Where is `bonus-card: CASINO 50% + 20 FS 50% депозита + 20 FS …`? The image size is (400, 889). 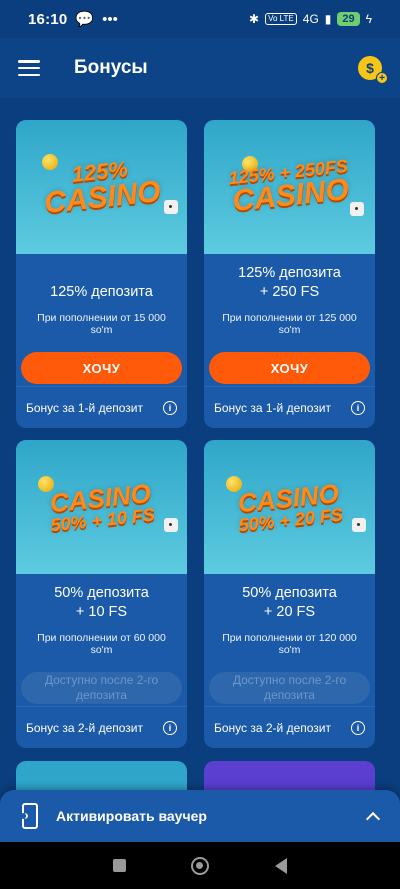
bonus-card: CASINO 50% + 20 FS 50% депозита + 20 FS … is located at coordinates (289, 594).